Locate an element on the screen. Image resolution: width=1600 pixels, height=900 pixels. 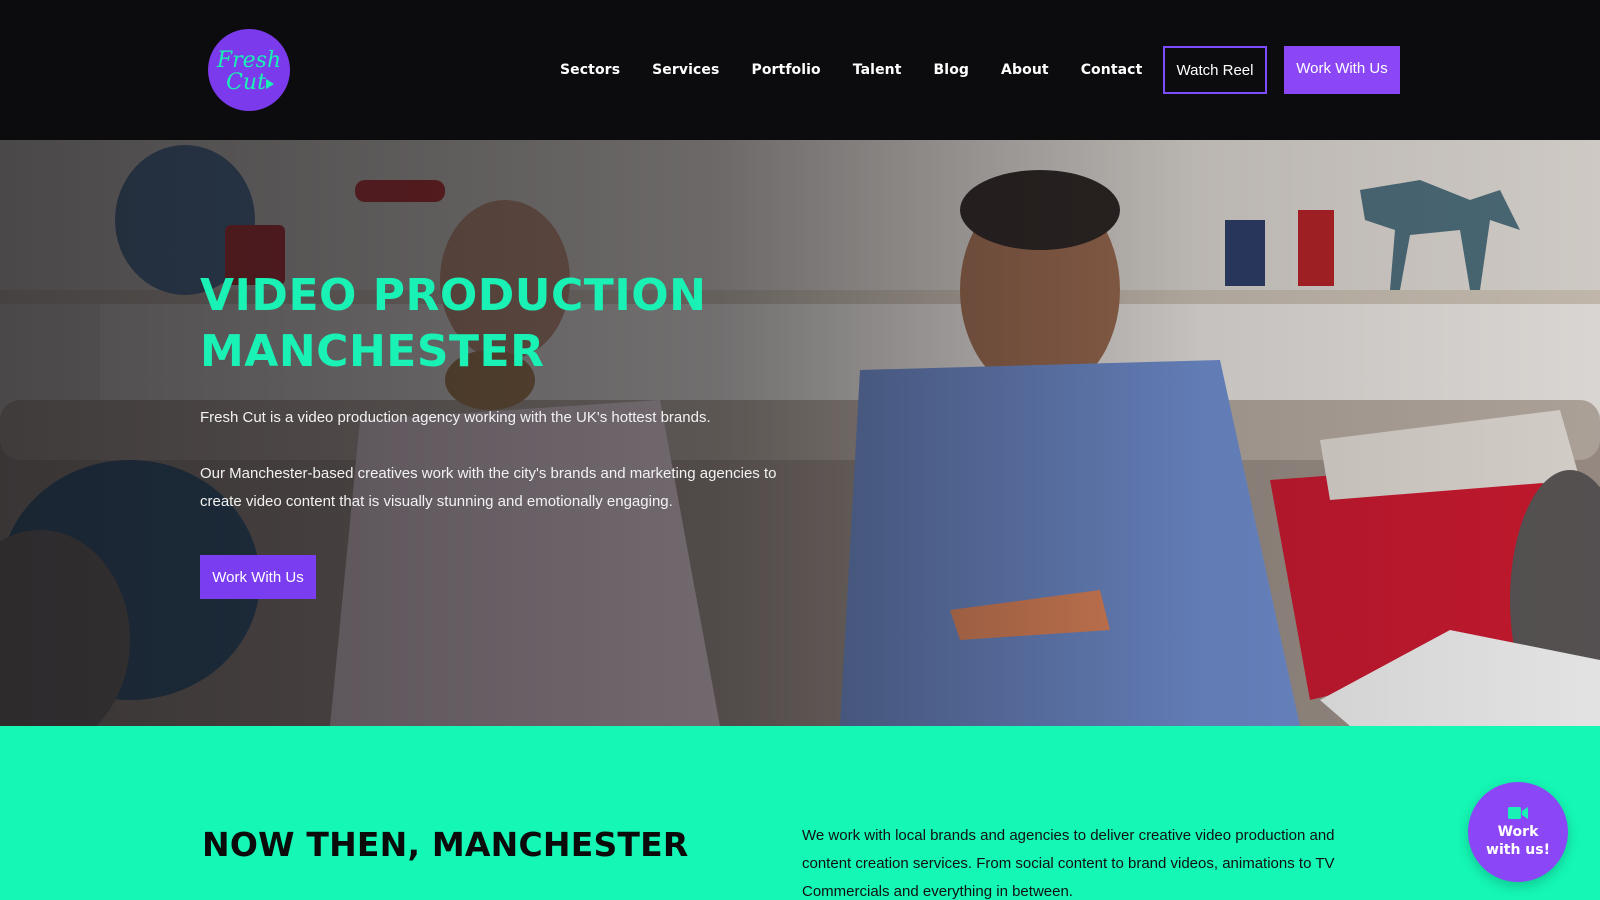
nav-blog: Blog is located at coordinates (952, 70).